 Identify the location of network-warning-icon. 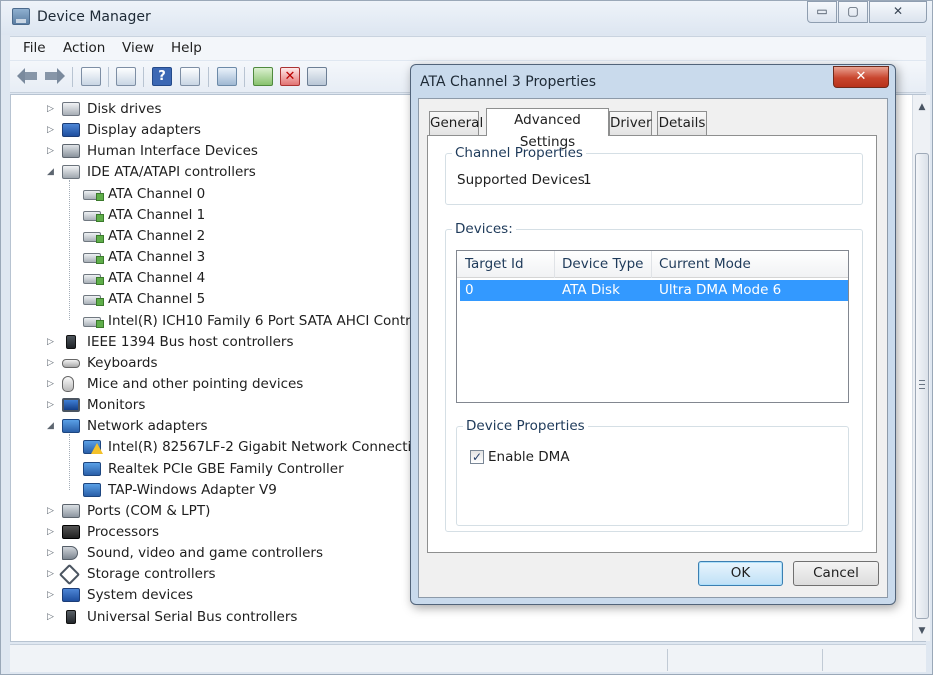
(93, 447).